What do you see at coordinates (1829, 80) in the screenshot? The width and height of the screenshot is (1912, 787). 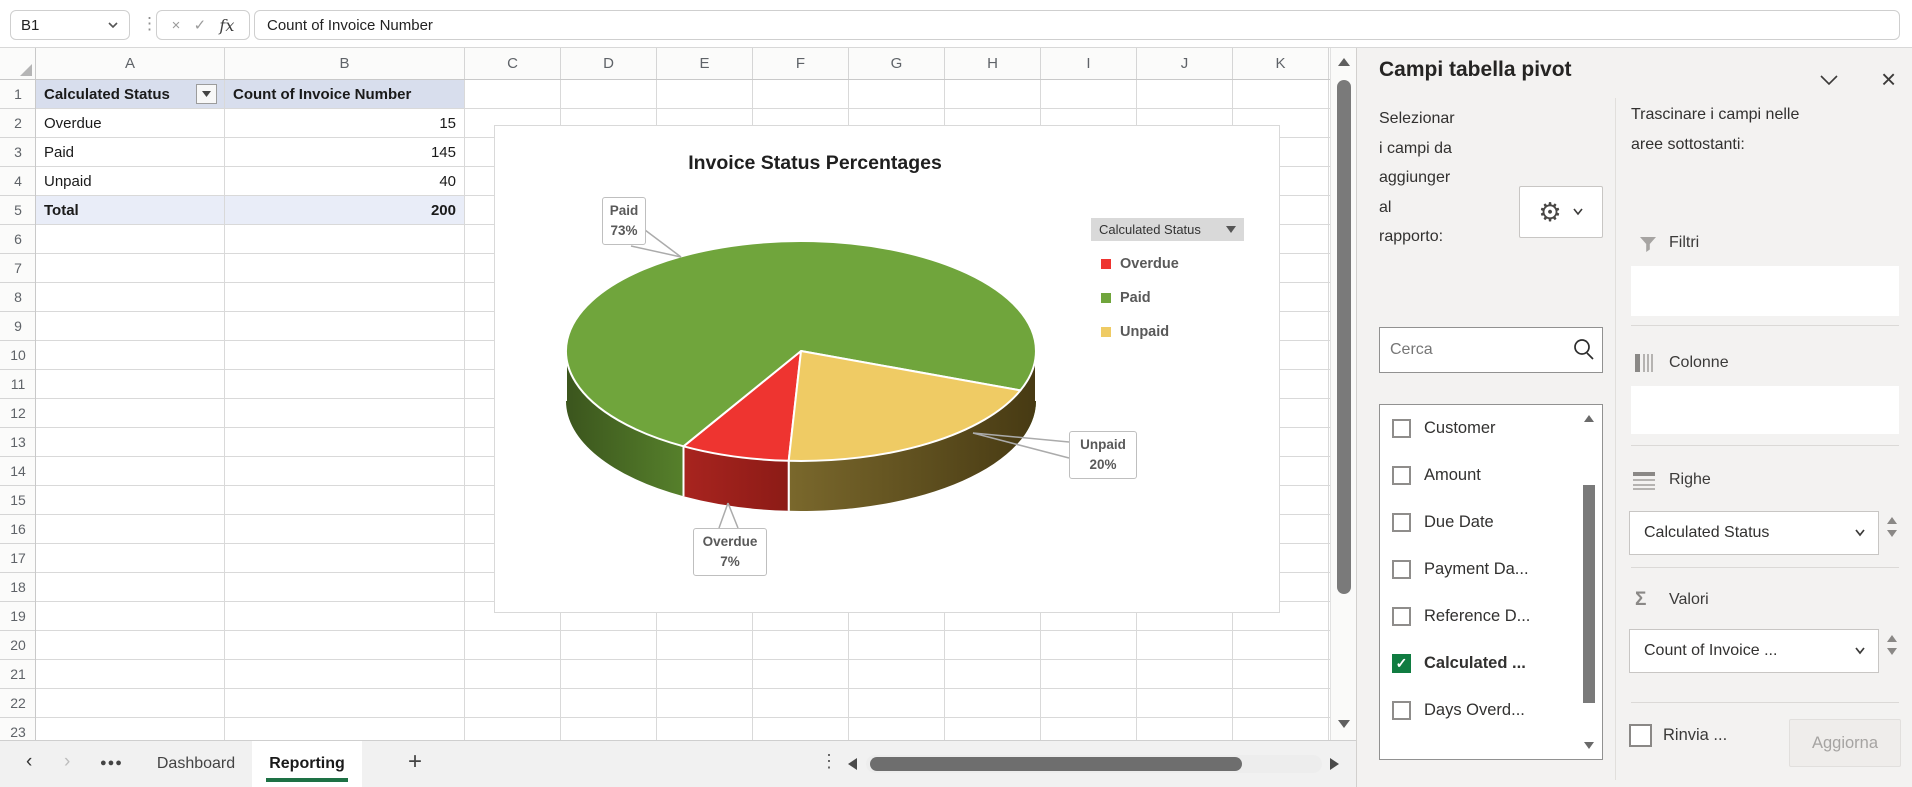 I see `pane-collapse-chevron-icon` at bounding box center [1829, 80].